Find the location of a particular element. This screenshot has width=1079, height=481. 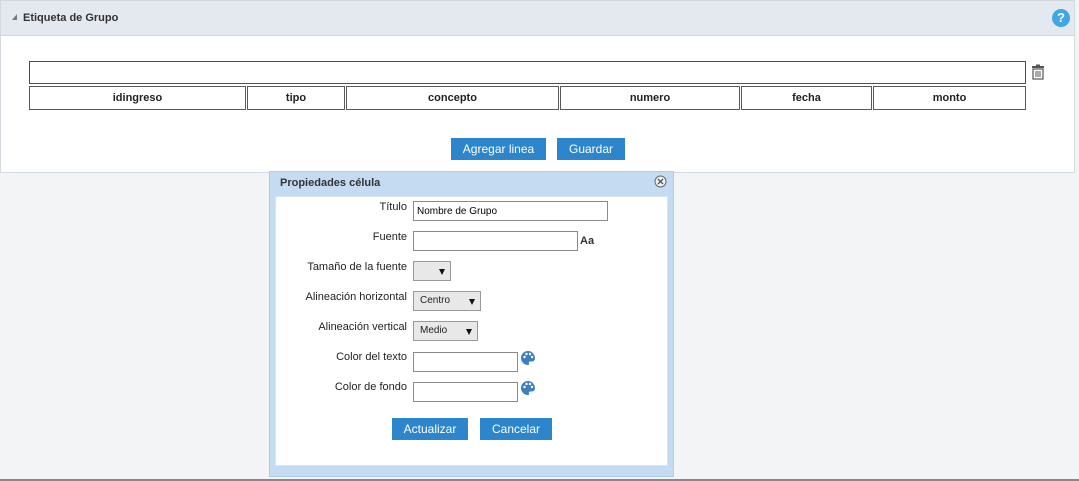

titulo-label: Título is located at coordinates (393, 207).